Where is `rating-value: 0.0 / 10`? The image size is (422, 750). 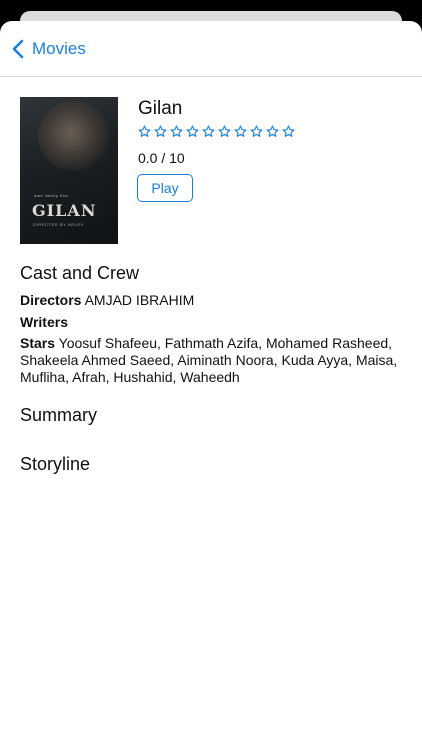
rating-value: 0.0 / 10 is located at coordinates (161, 158).